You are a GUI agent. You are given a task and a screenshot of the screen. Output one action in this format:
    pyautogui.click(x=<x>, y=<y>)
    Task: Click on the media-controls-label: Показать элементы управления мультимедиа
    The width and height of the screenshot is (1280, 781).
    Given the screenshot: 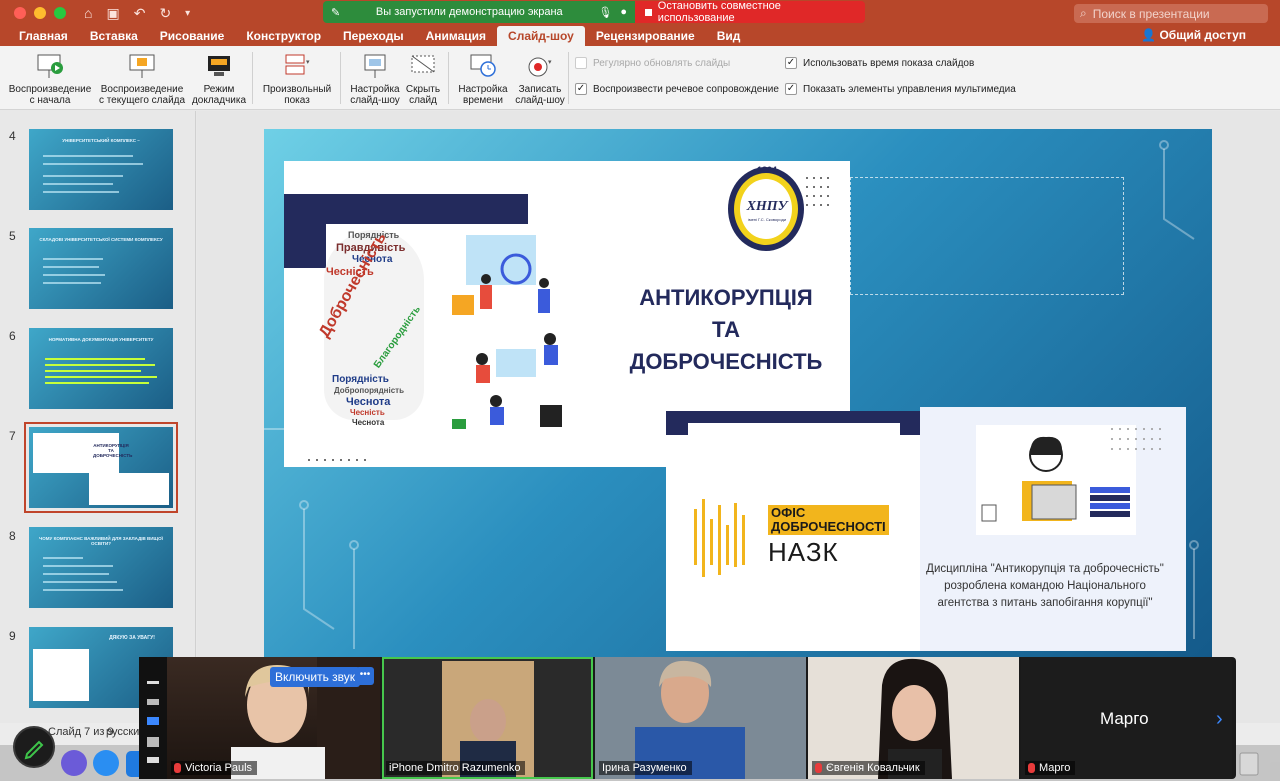 What is the action you would take?
    pyautogui.click(x=909, y=89)
    